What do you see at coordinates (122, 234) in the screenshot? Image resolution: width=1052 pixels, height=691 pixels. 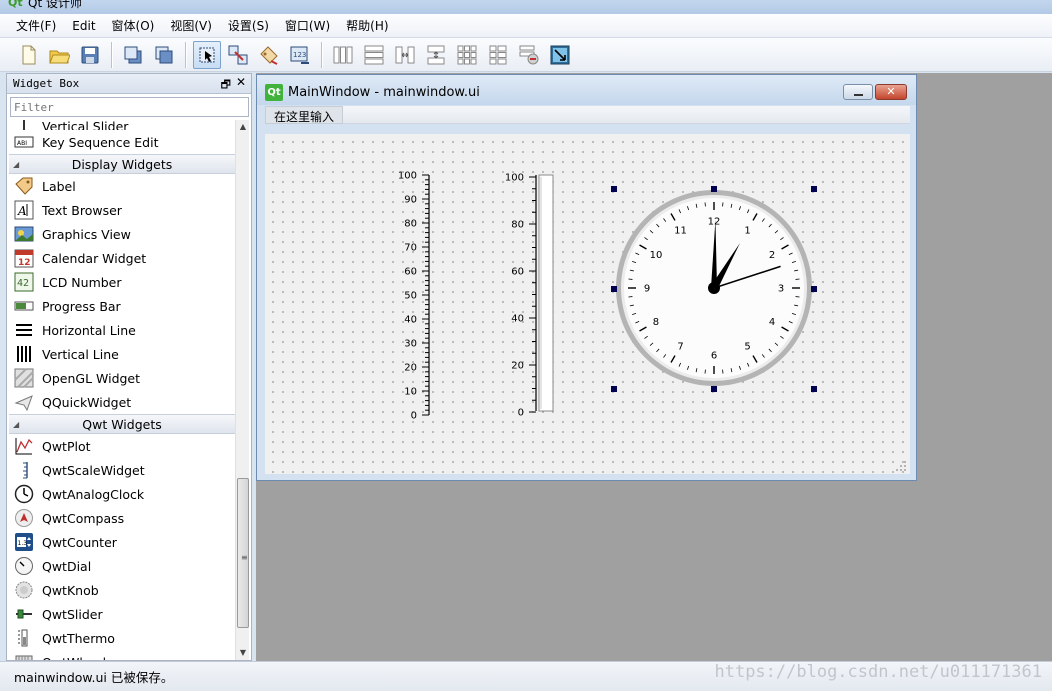 I see `widget-item-graphics-view: Graphics View` at bounding box center [122, 234].